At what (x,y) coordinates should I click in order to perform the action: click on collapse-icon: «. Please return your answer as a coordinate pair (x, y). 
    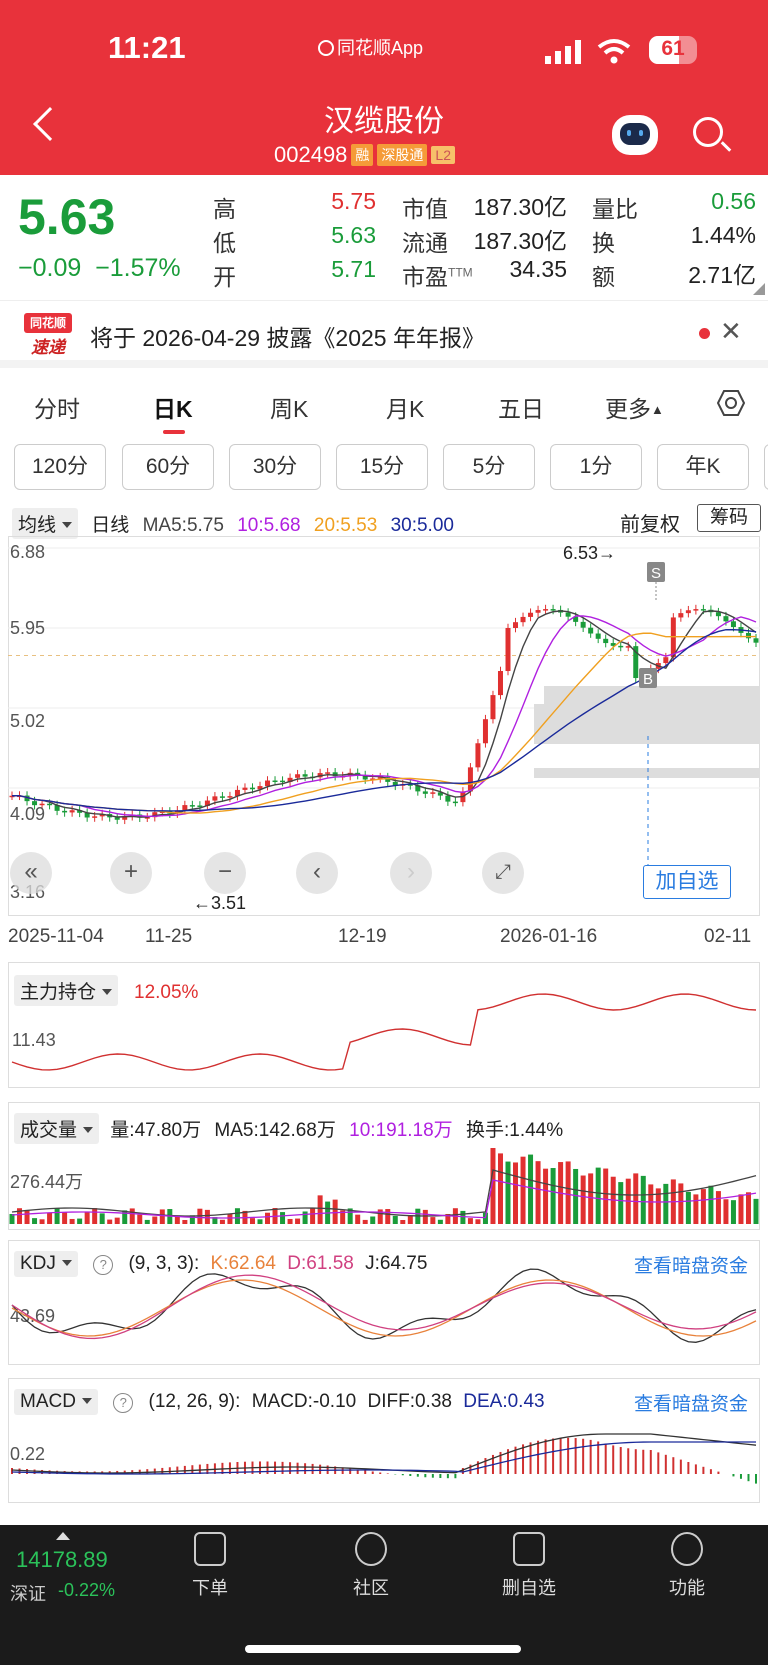
    Looking at the image, I should click on (31, 873).